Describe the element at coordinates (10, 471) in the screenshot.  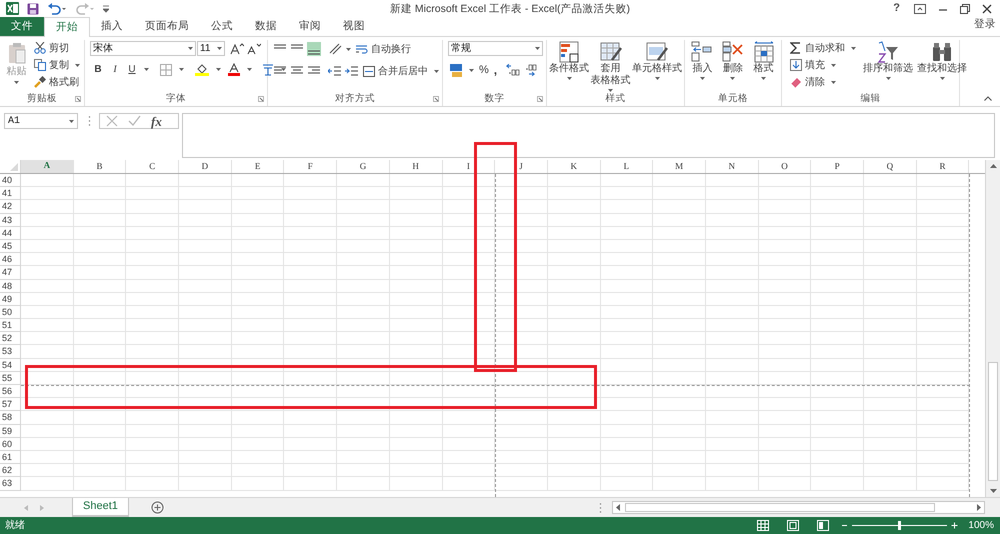
I see `row-header: 62` at that location.